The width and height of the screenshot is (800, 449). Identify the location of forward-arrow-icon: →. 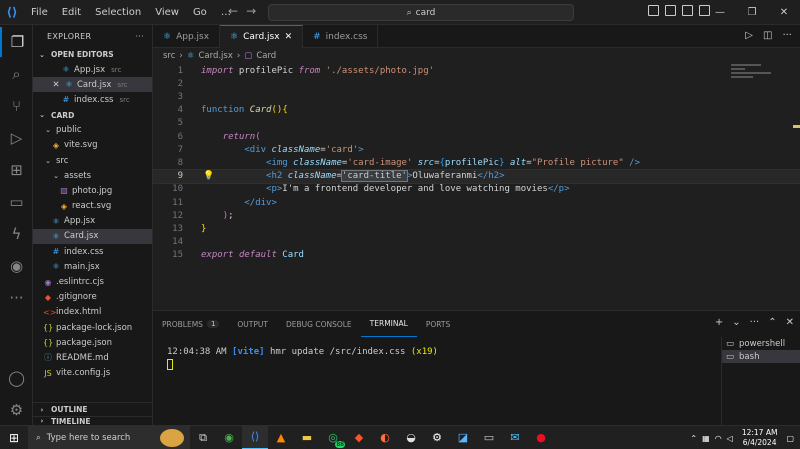
(251, 11).